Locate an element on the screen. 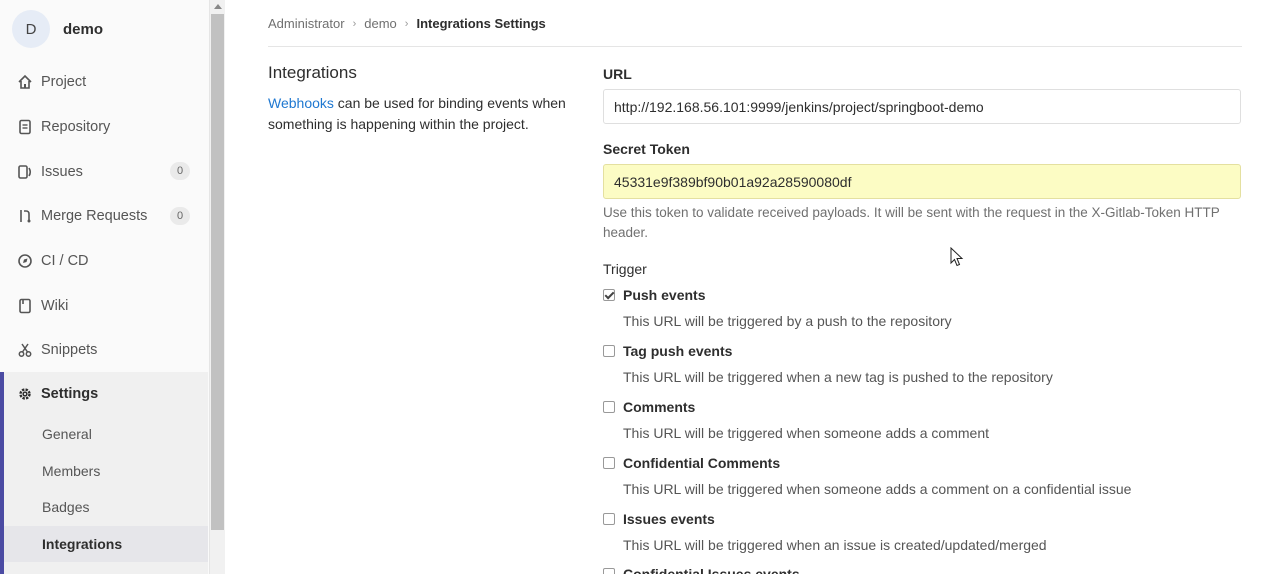  scroll-up-arrow-icon is located at coordinates (218, 6).